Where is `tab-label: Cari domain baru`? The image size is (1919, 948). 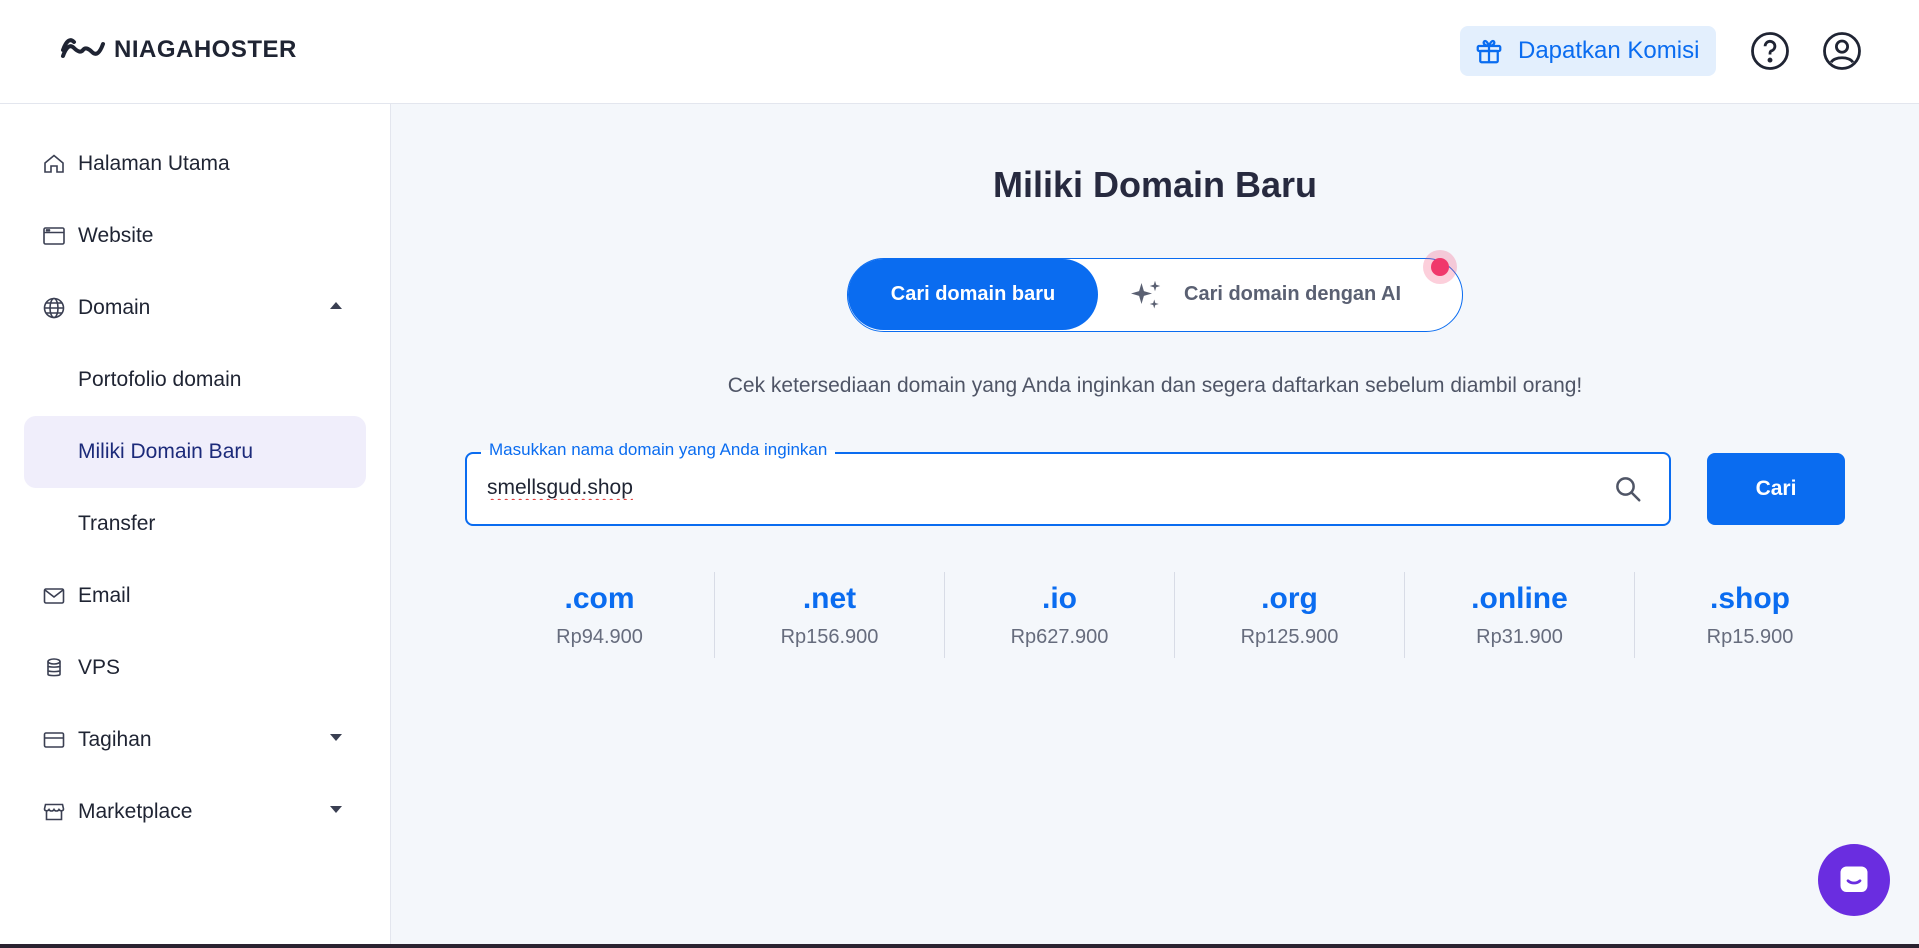
tab-label: Cari domain baru is located at coordinates (973, 294).